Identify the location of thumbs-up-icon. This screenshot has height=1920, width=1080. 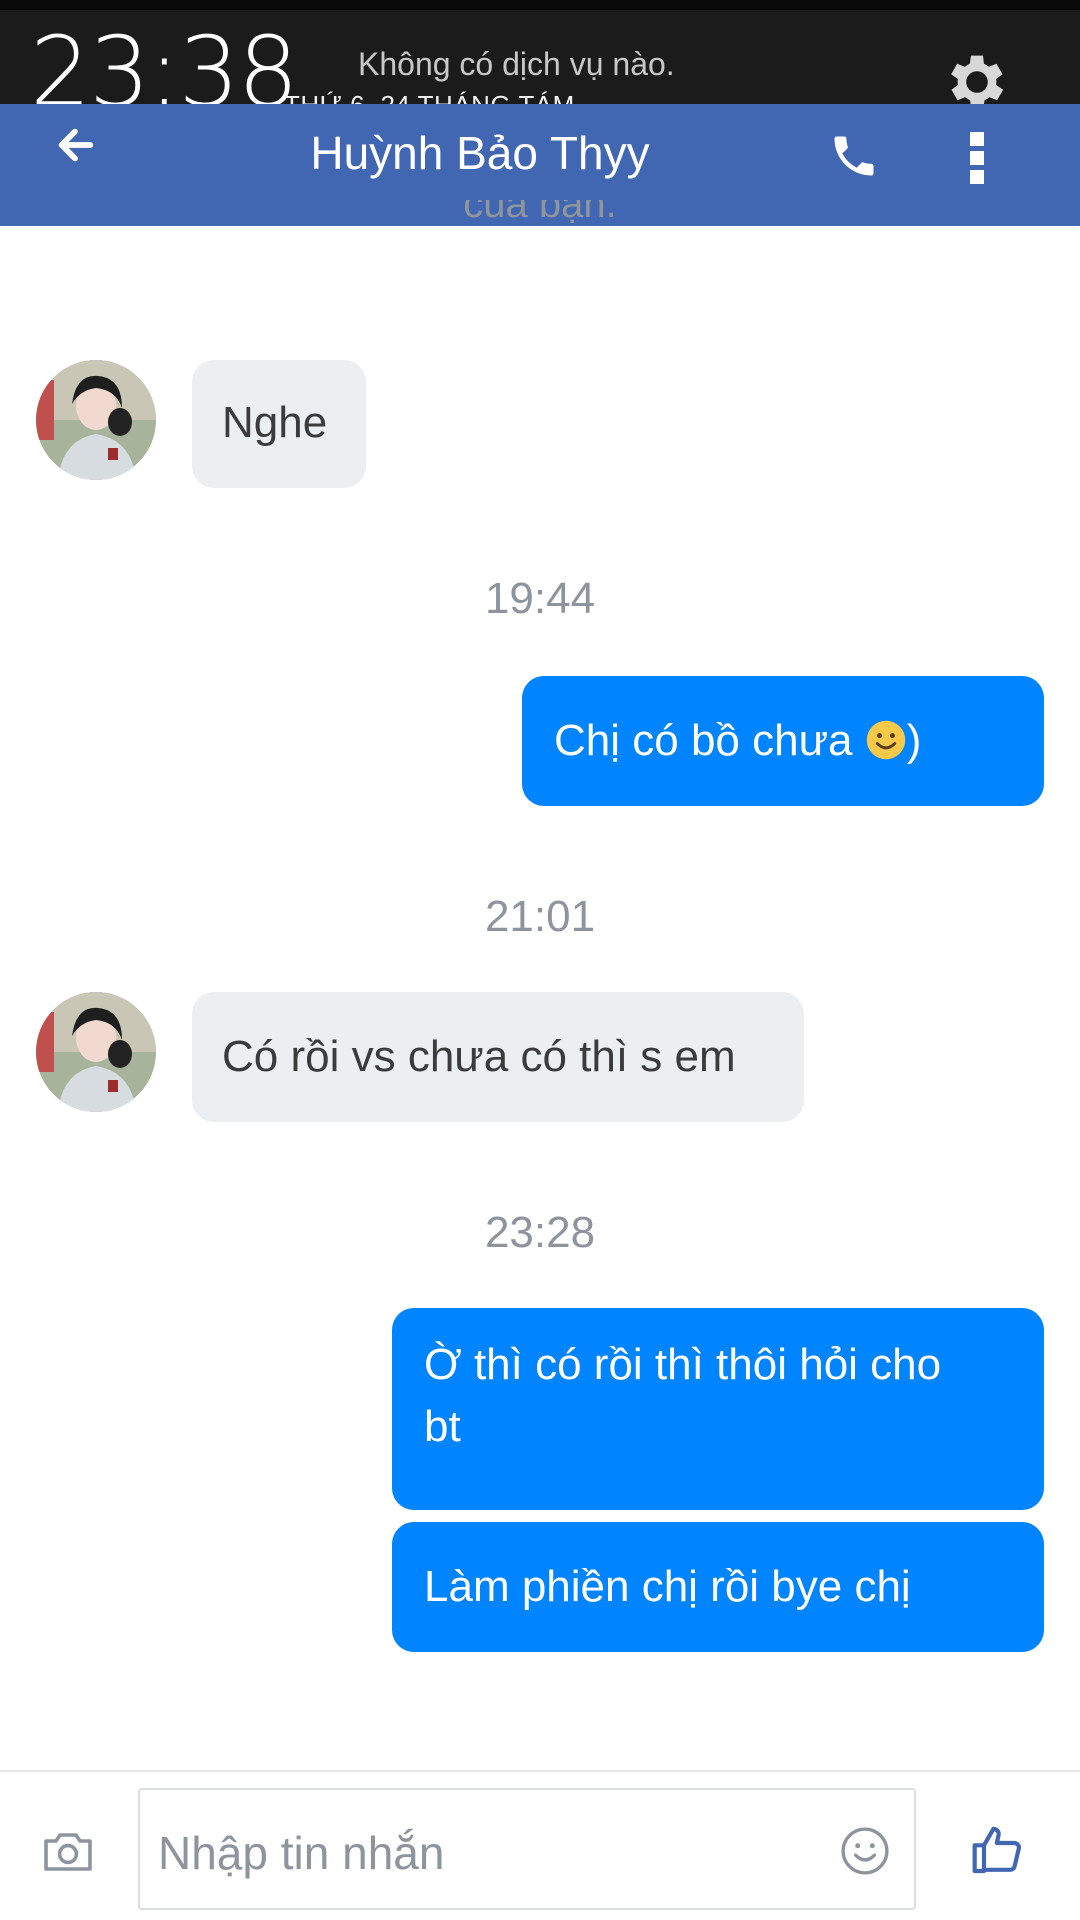
(998, 1850).